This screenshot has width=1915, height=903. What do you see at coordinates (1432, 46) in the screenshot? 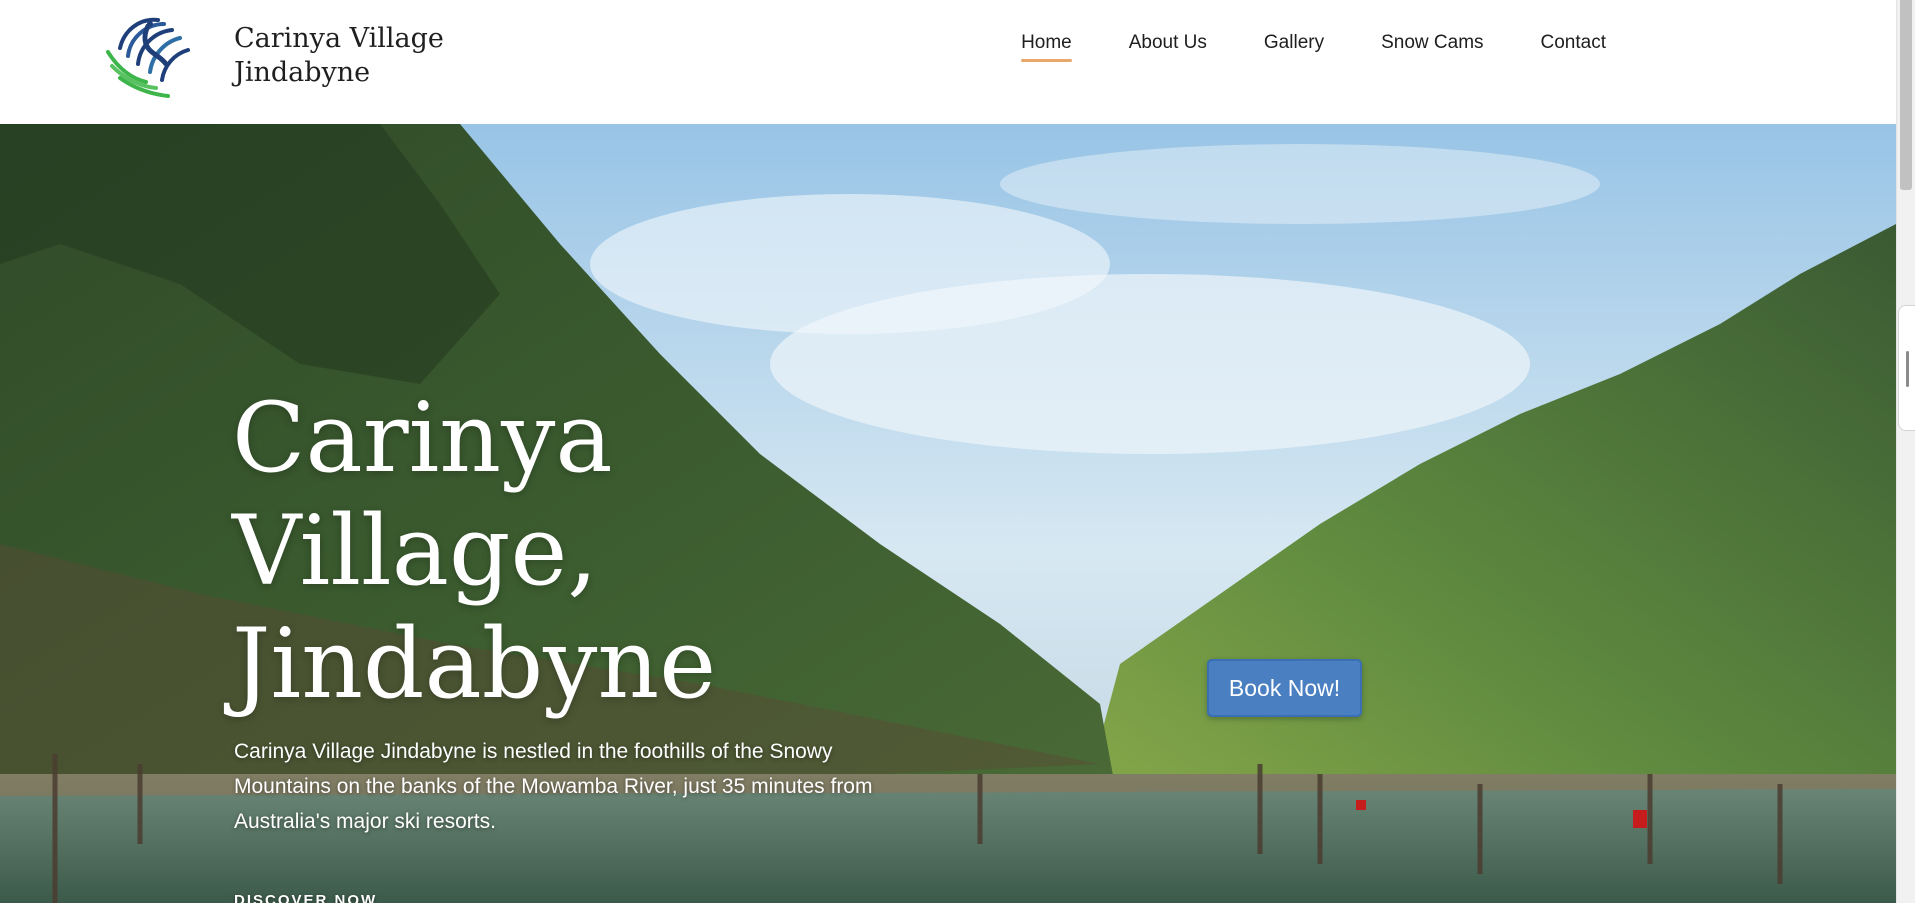
I see `nav-item-snow-cams: Snow Cams` at bounding box center [1432, 46].